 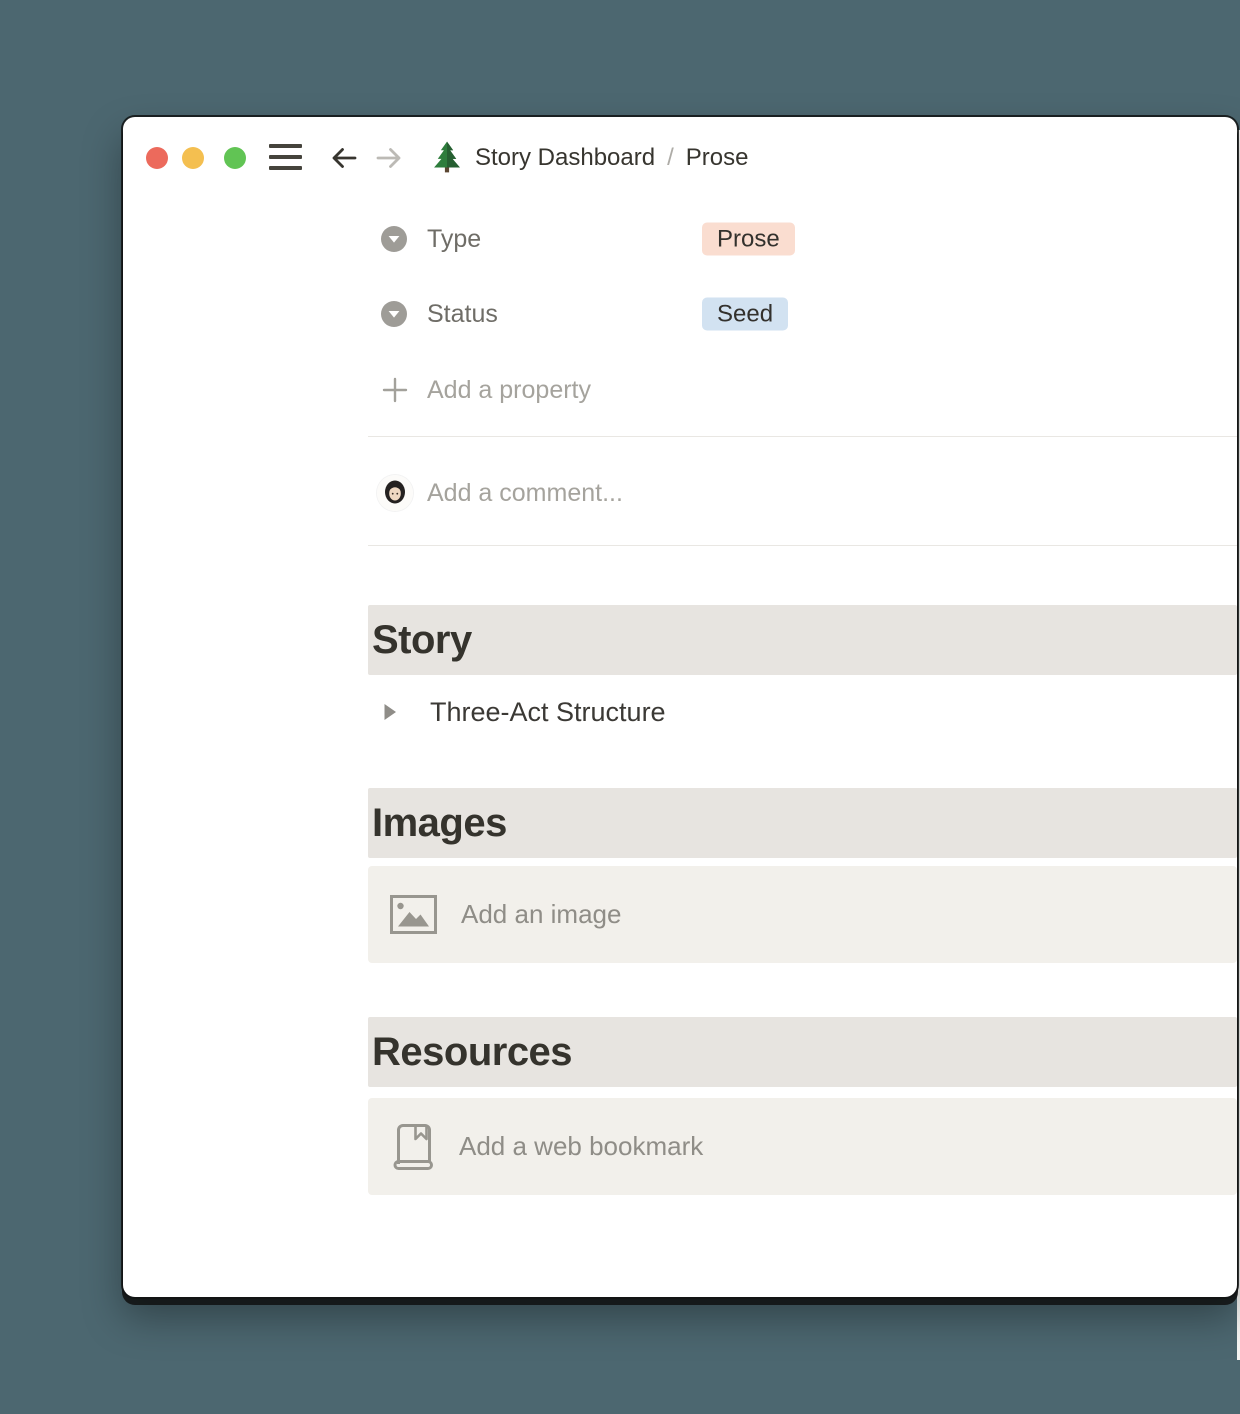 I want to click on toggle-label: Three-Act Structure, so click(x=548, y=712).